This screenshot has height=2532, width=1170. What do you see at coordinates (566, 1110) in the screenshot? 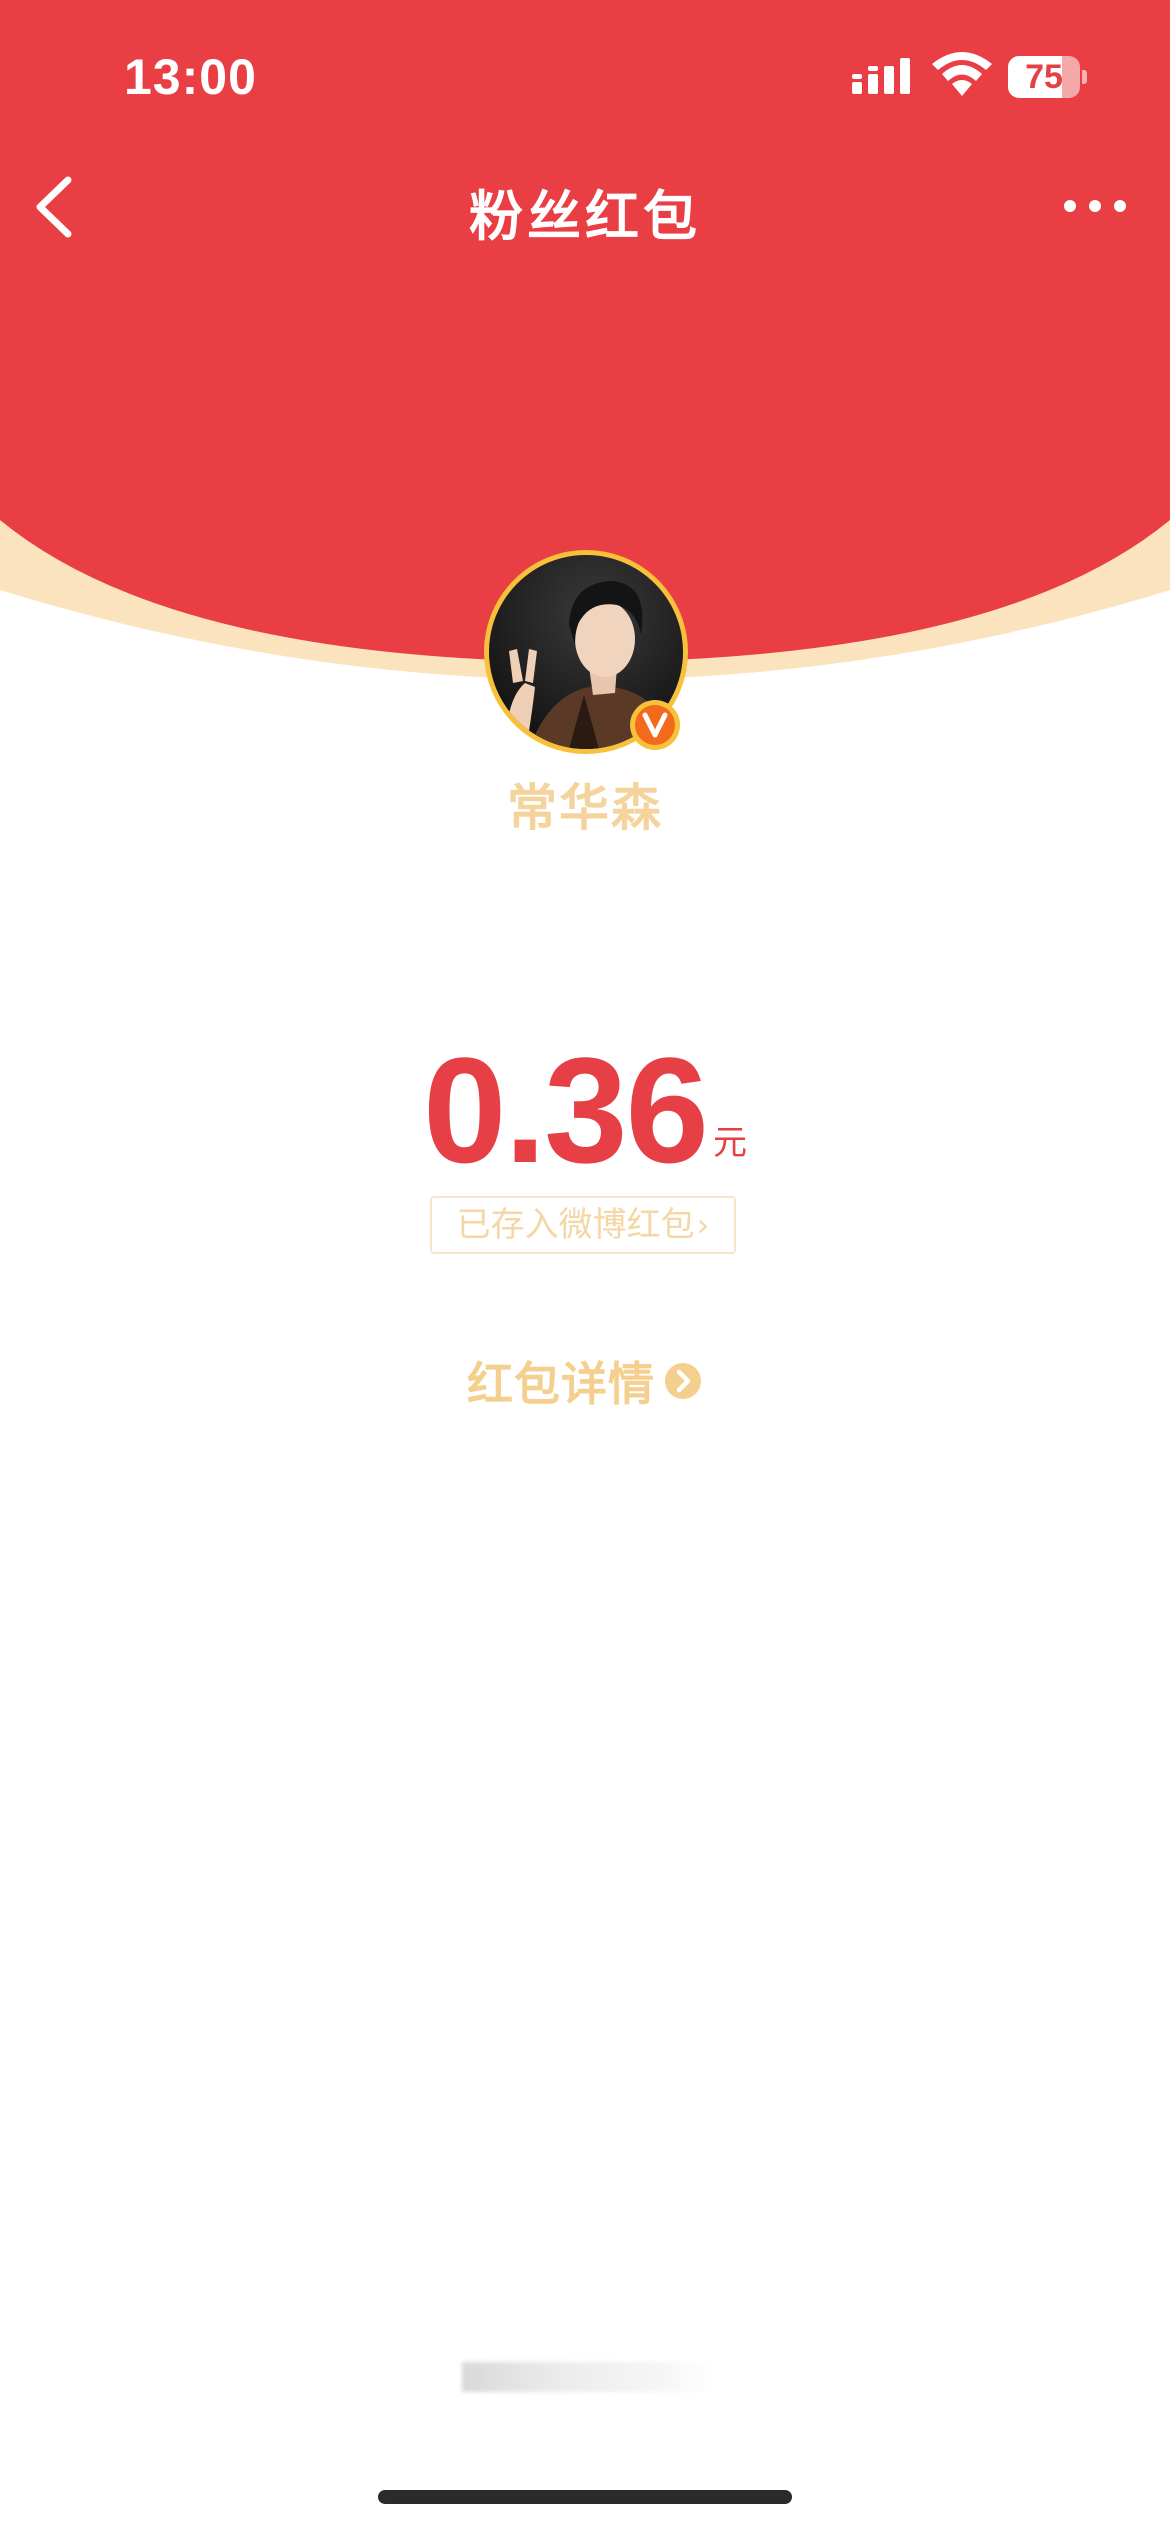
I see `amount-value: 0.36` at bounding box center [566, 1110].